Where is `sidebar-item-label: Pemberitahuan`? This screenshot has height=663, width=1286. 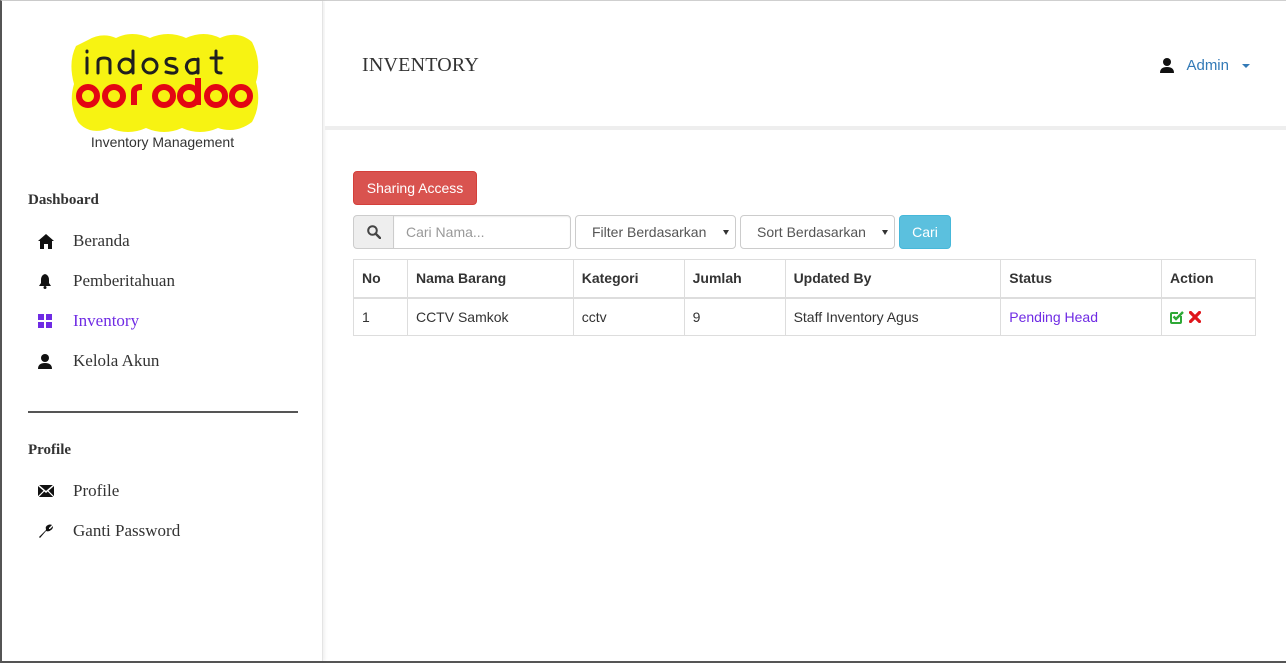 sidebar-item-label: Pemberitahuan is located at coordinates (124, 280).